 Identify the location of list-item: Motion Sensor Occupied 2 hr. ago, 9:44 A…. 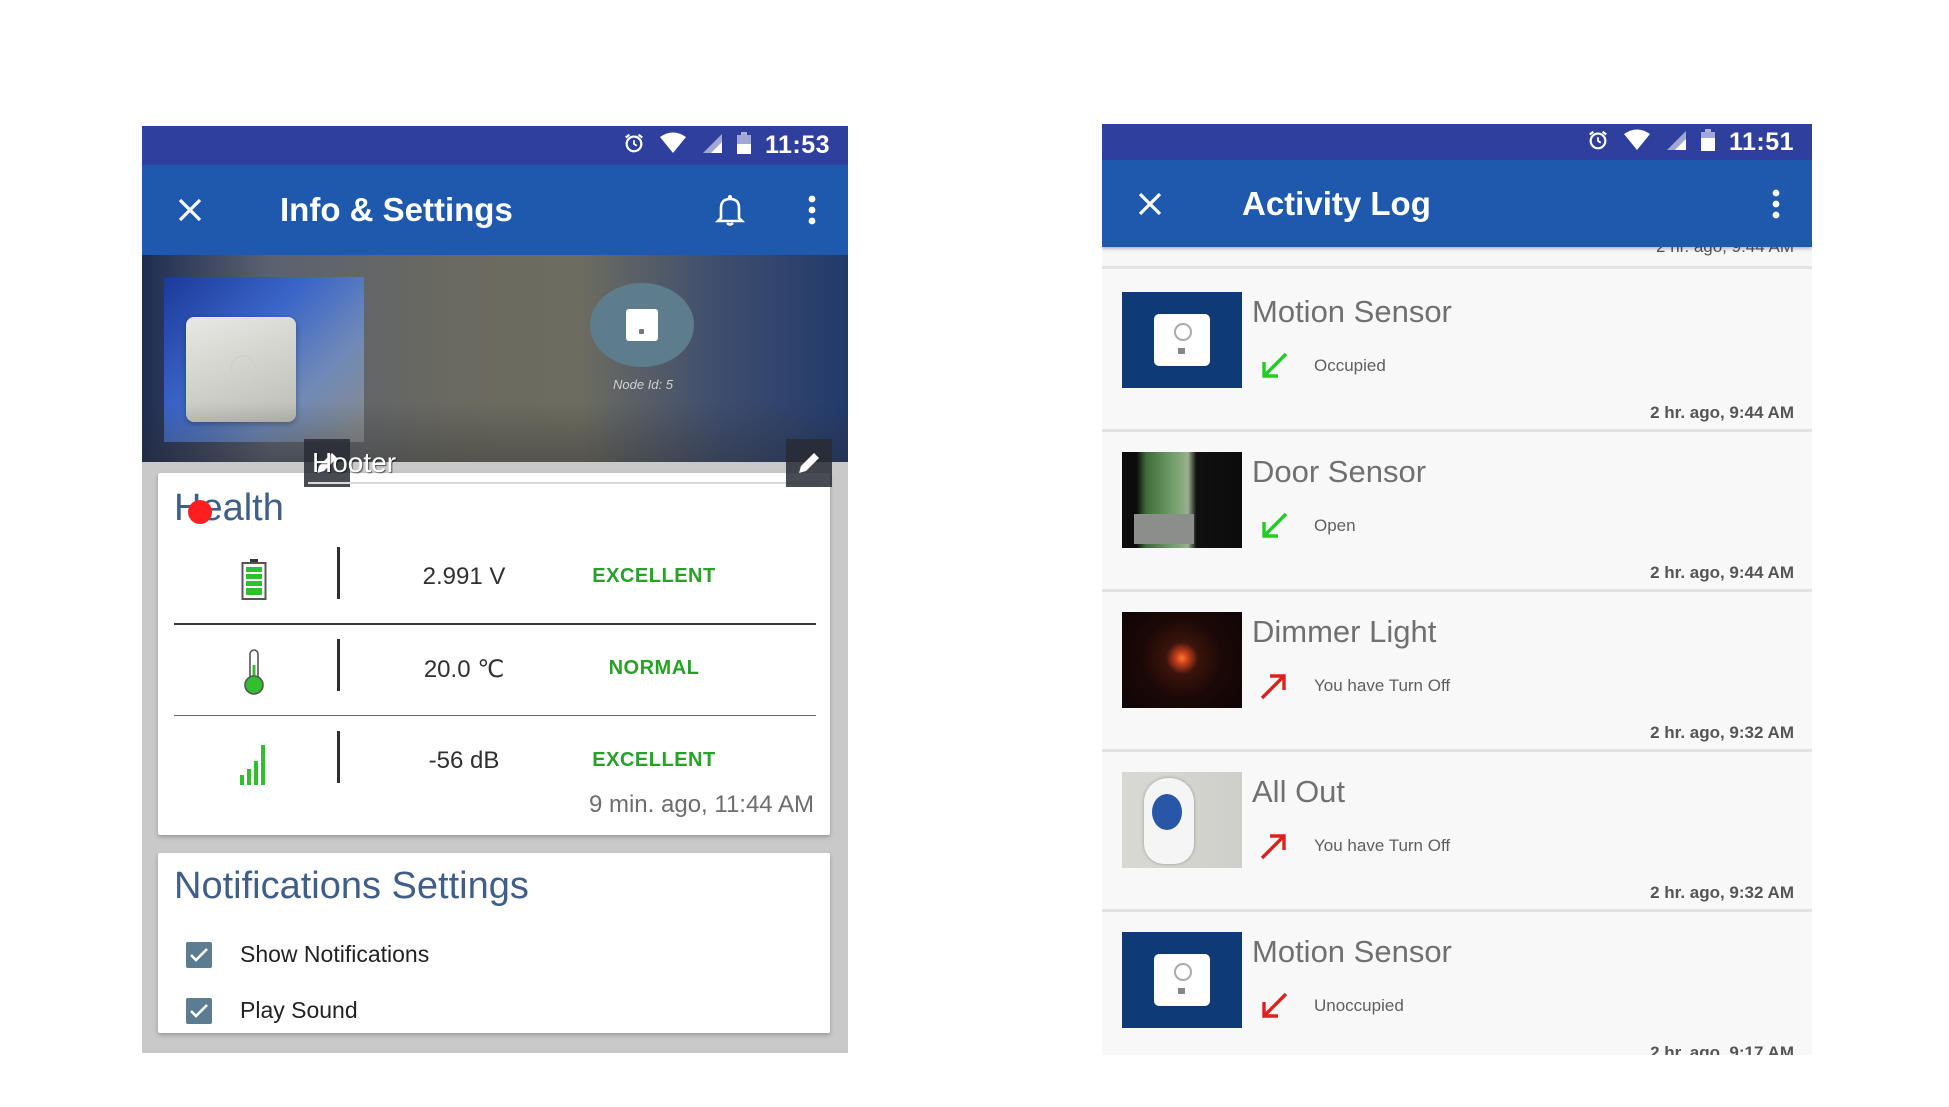
(1457, 352).